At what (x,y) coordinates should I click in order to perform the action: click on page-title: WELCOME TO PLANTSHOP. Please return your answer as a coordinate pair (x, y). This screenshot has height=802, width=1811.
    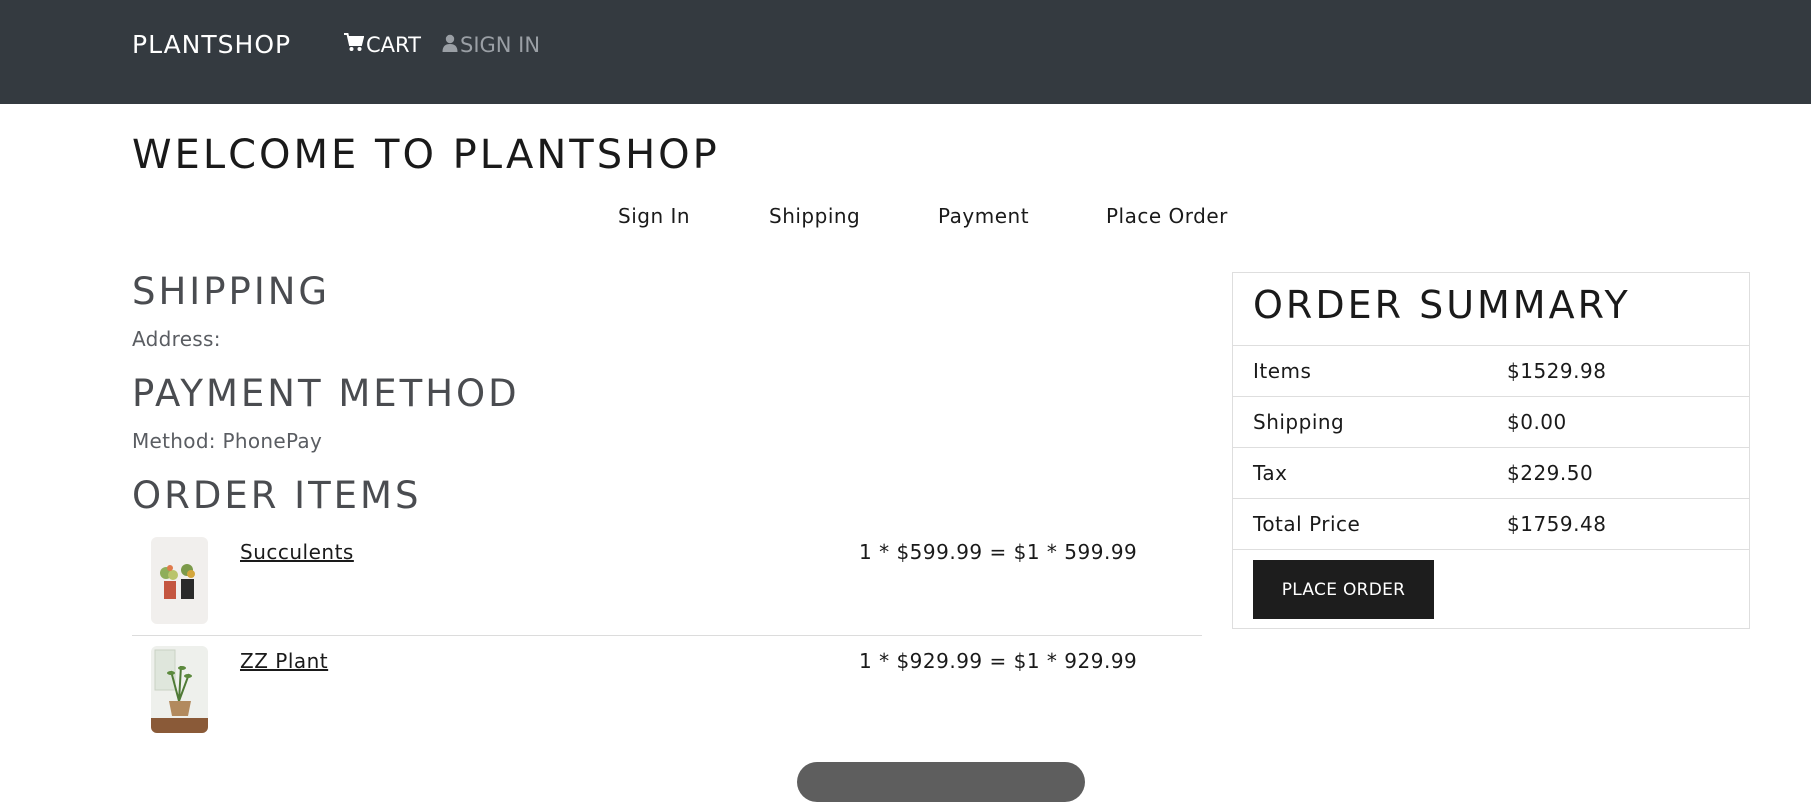
    Looking at the image, I should click on (426, 155).